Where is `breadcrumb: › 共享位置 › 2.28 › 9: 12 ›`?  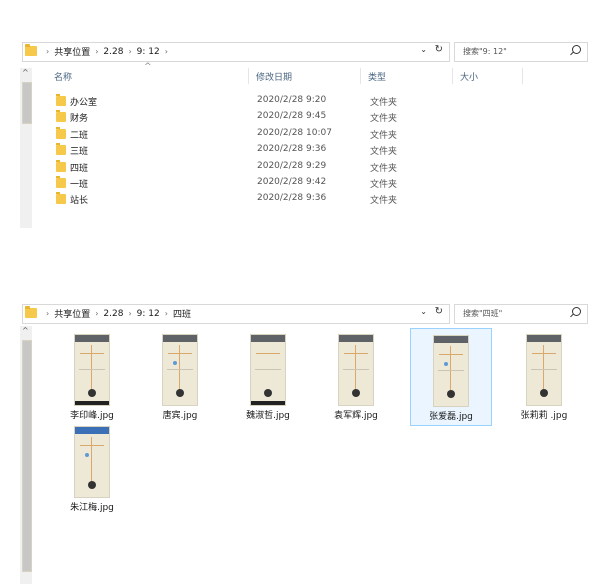 breadcrumb: › 共享位置 › 2.28 › 9: 12 › is located at coordinates (107, 52).